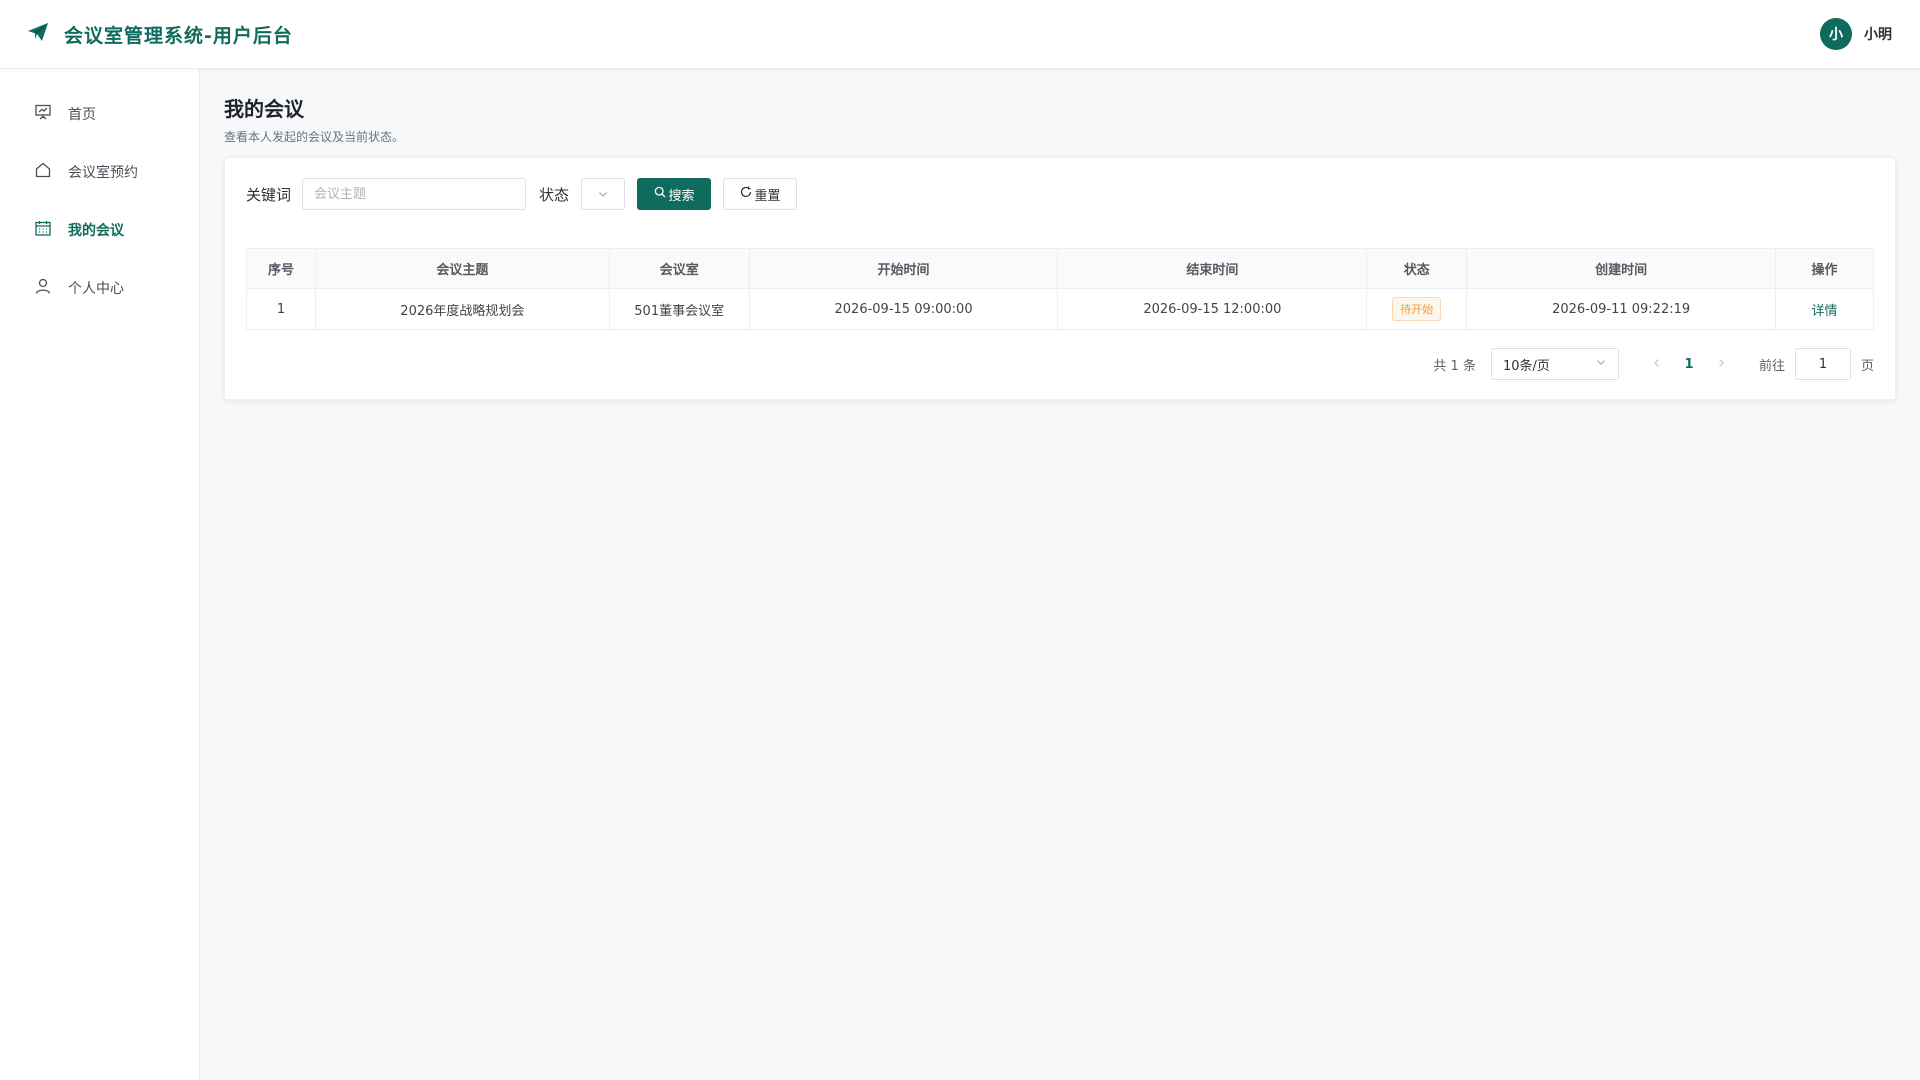  I want to click on top-header: 会议室管理系统-用户后台 小 小明, so click(960, 34).